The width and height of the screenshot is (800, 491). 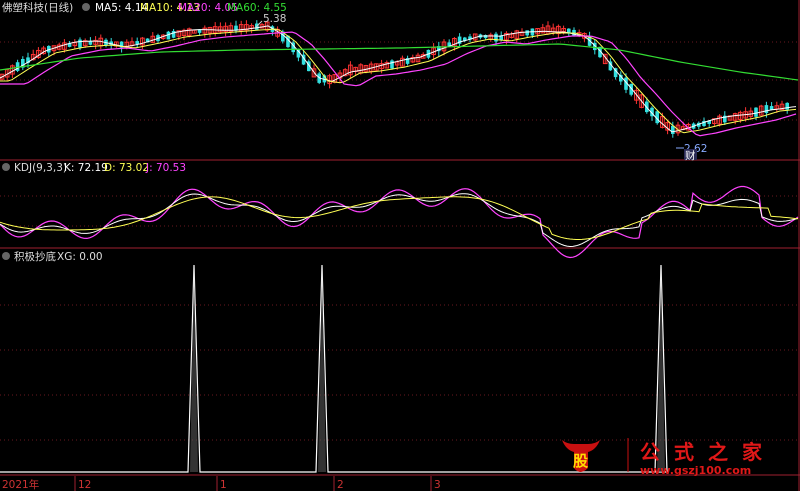 I want to click on kdj-d-label: D: 73.02, so click(x=126, y=168).